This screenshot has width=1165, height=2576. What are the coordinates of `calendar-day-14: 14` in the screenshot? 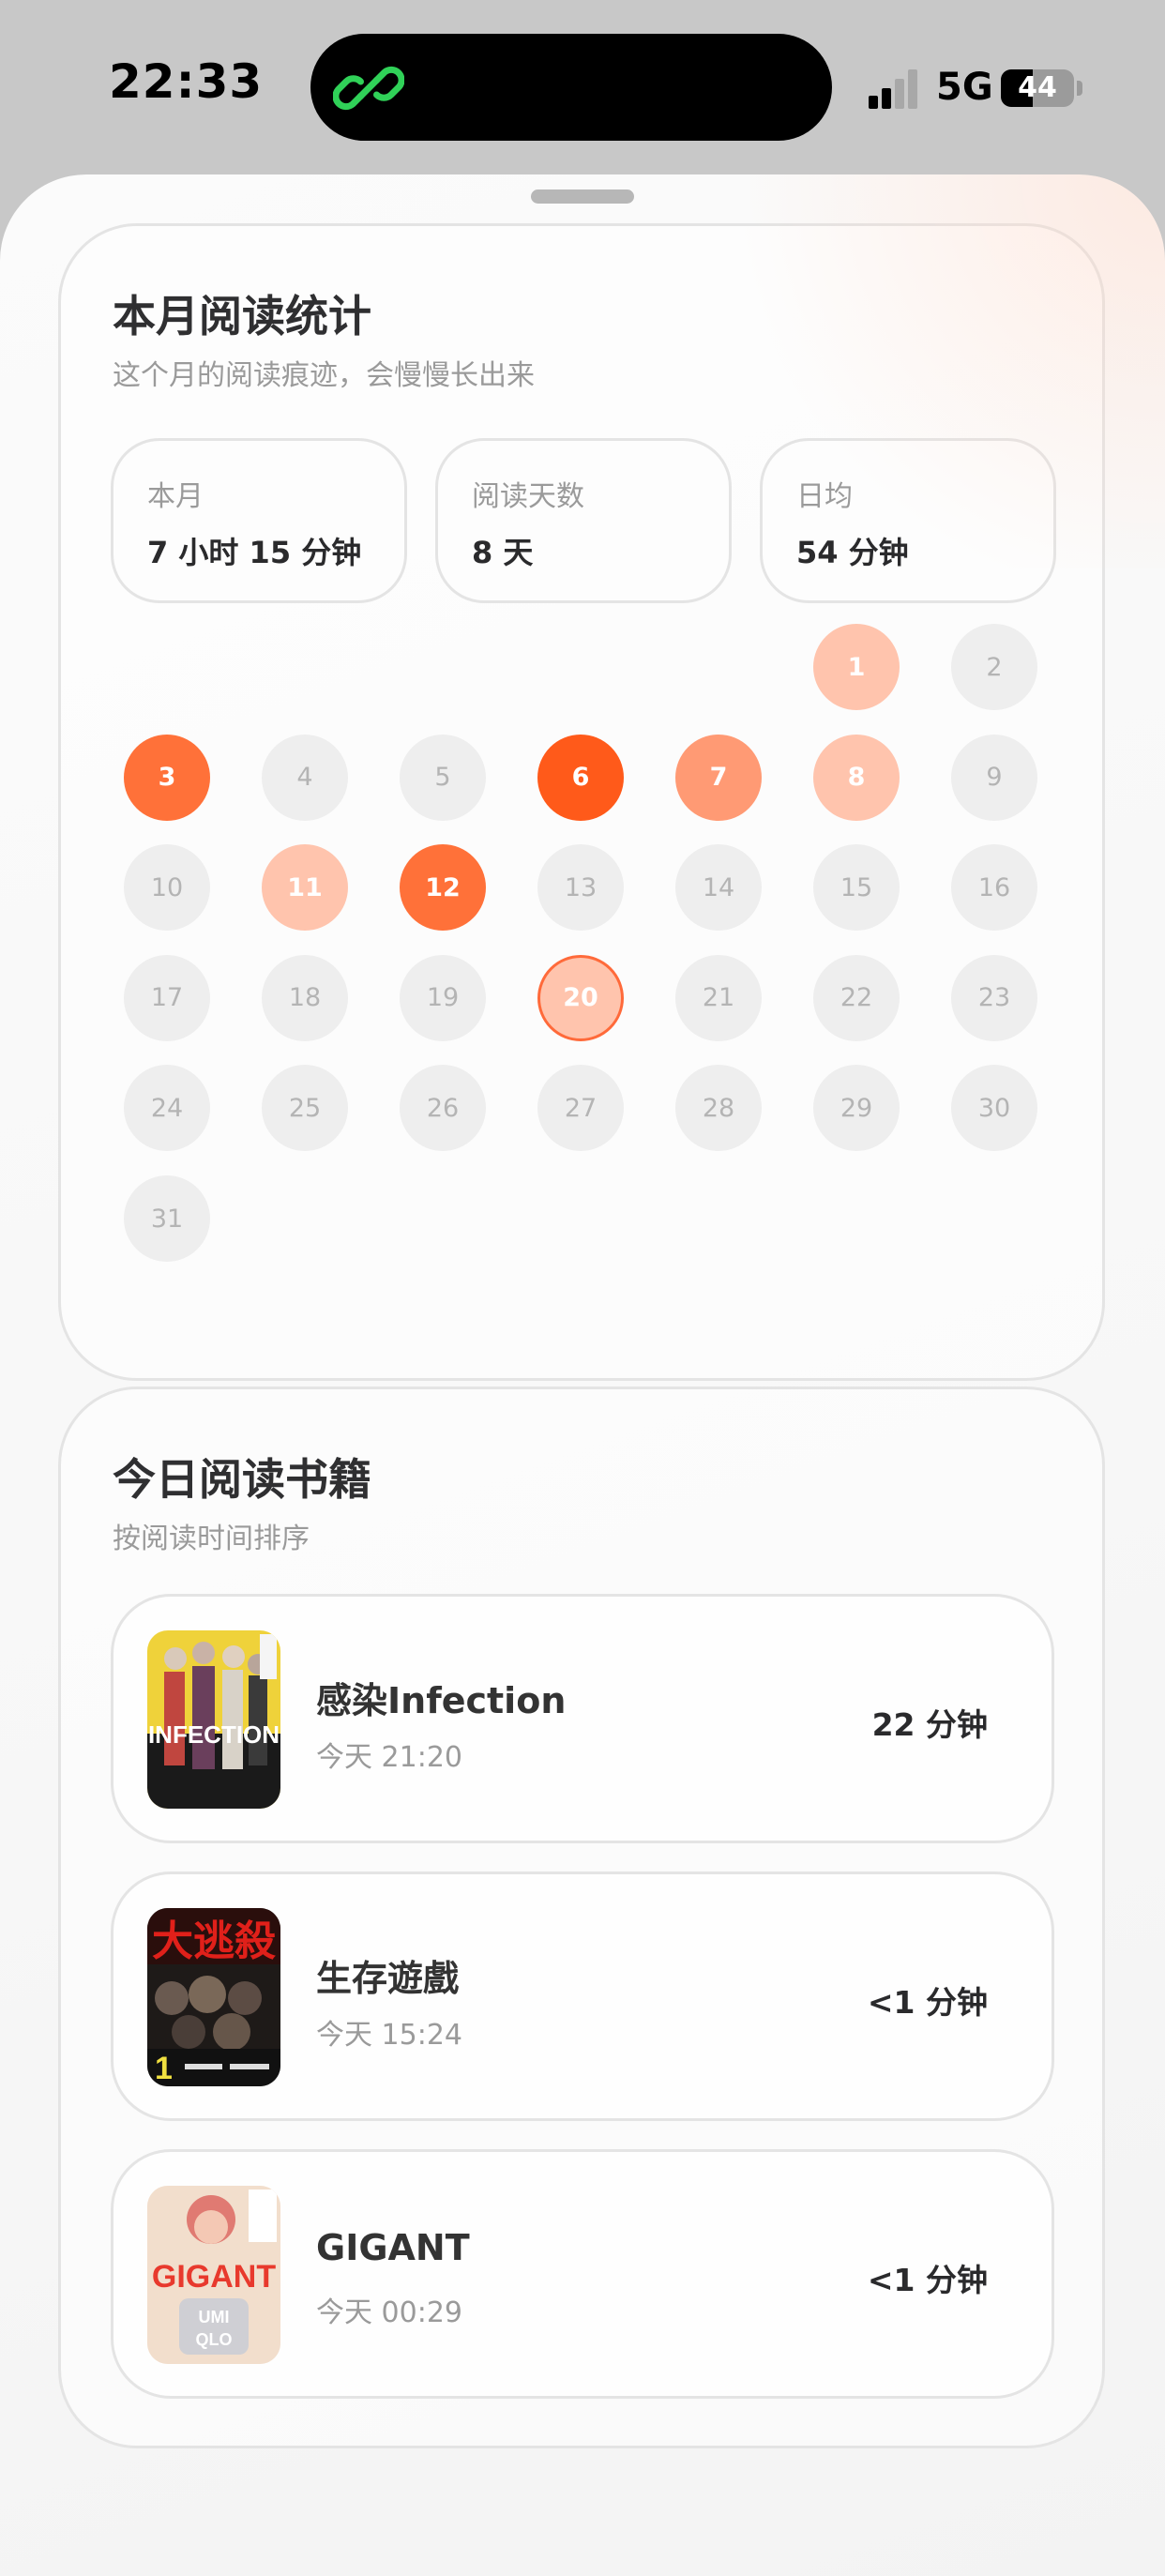 It's located at (718, 888).